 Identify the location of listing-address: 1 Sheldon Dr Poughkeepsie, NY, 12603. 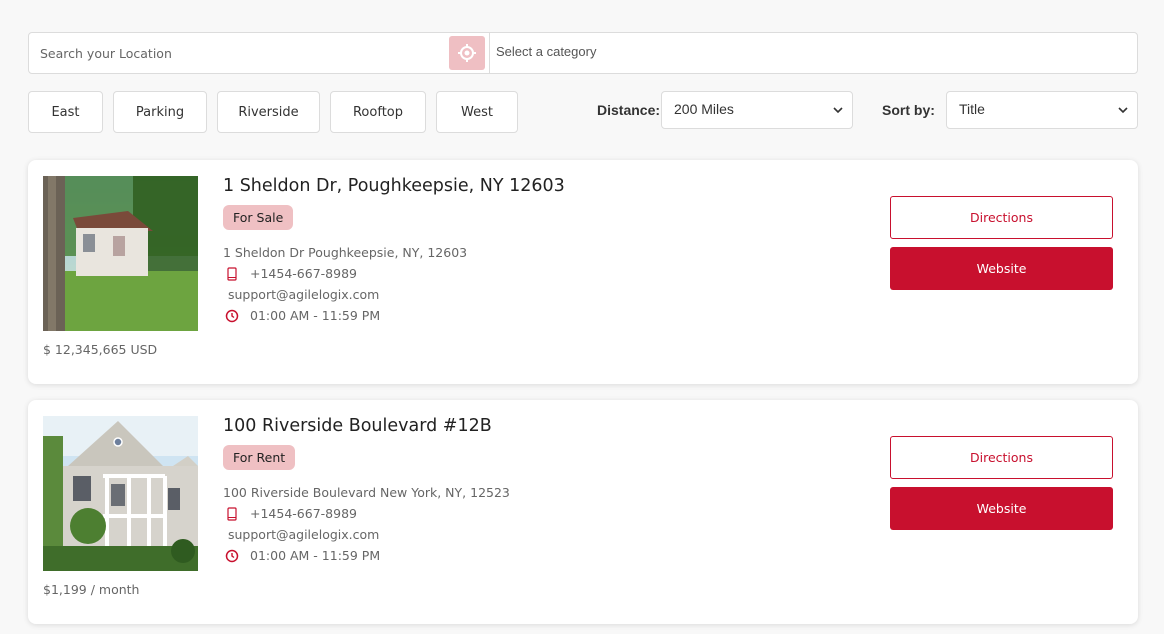
(345, 252).